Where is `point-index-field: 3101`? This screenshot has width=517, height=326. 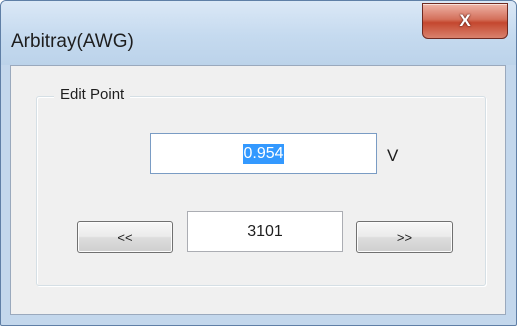
point-index-field: 3101 is located at coordinates (265, 231).